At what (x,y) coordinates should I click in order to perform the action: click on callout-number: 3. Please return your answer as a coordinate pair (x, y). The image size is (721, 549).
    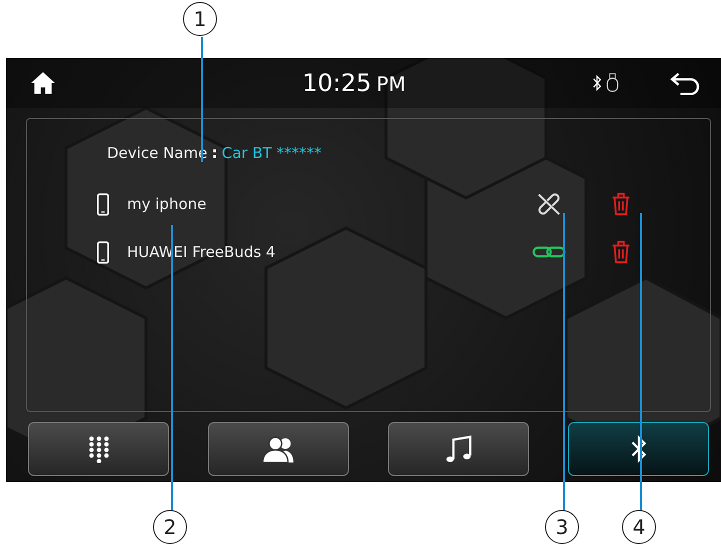
    Looking at the image, I should click on (562, 527).